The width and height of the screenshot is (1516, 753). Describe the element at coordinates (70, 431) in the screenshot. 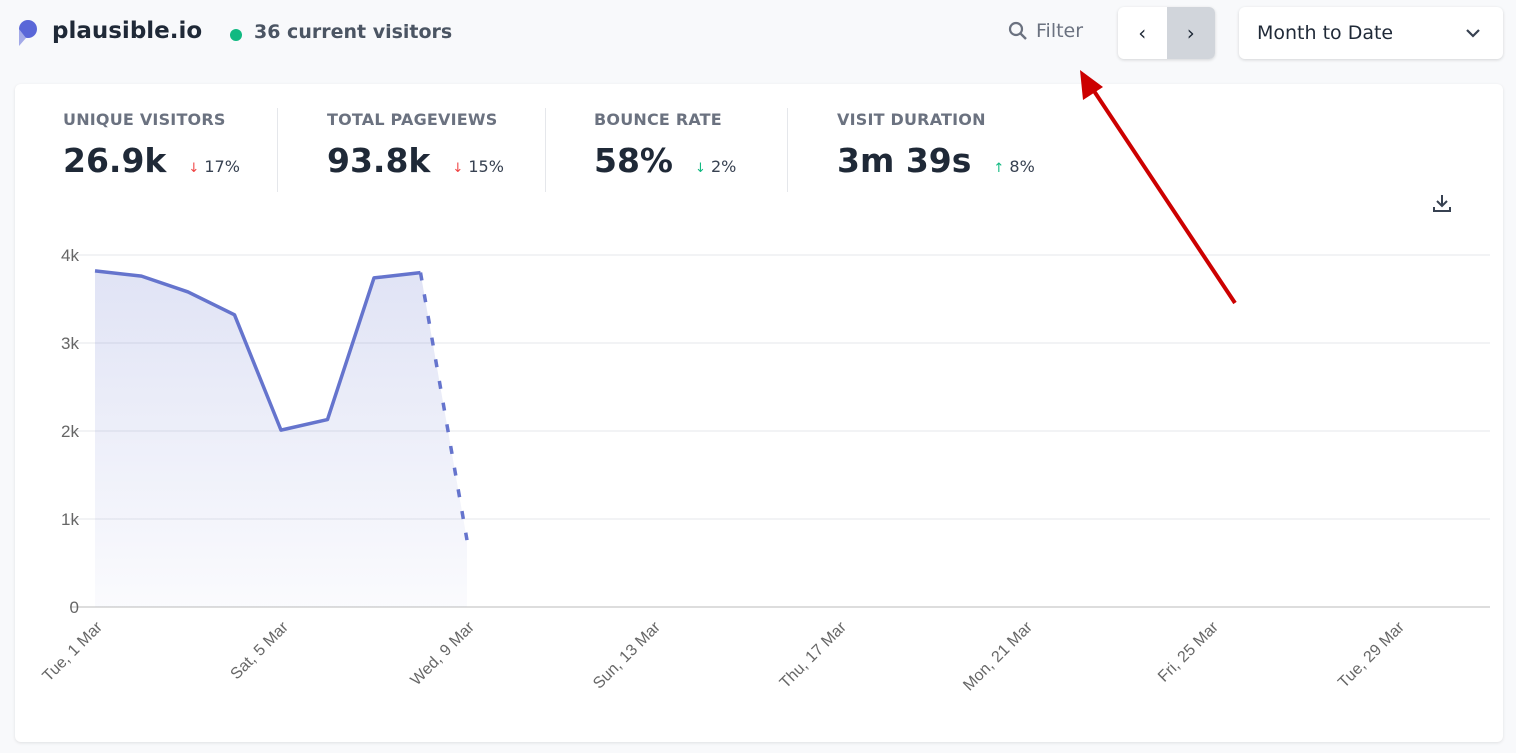

I see `y-tick-label: 2k` at that location.